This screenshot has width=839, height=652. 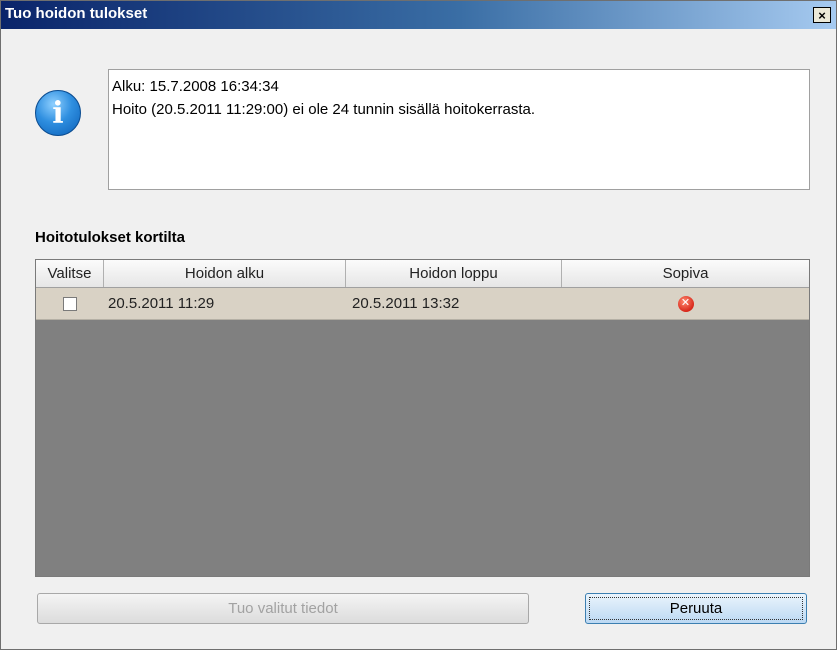 I want to click on window-title: Tuo hoidon tulokset, so click(x=76, y=13).